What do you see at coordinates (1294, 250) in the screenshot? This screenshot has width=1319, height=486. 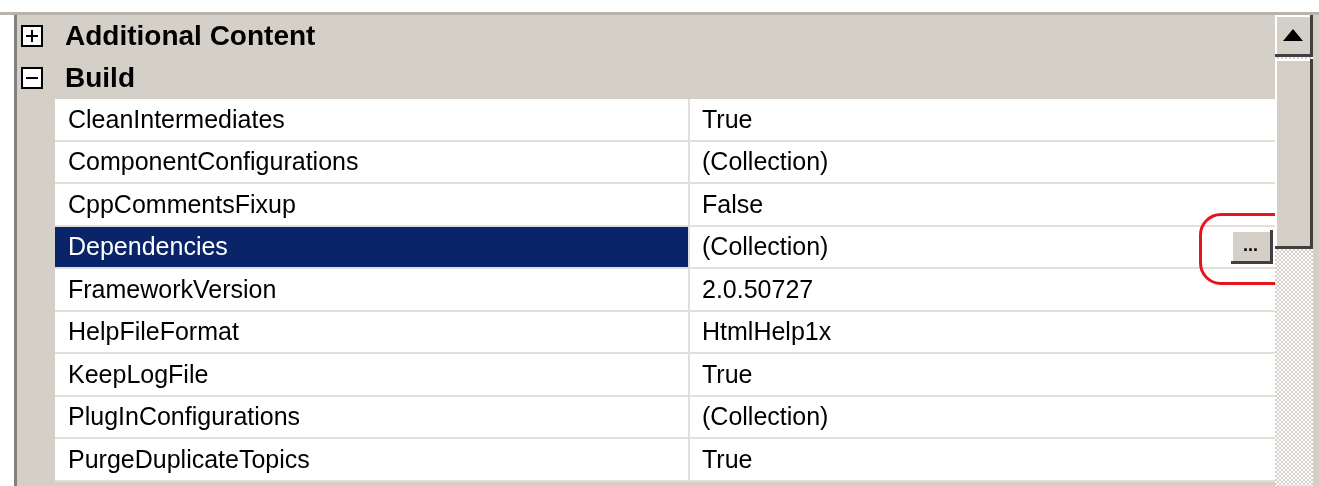 I see `scrollbar` at bounding box center [1294, 250].